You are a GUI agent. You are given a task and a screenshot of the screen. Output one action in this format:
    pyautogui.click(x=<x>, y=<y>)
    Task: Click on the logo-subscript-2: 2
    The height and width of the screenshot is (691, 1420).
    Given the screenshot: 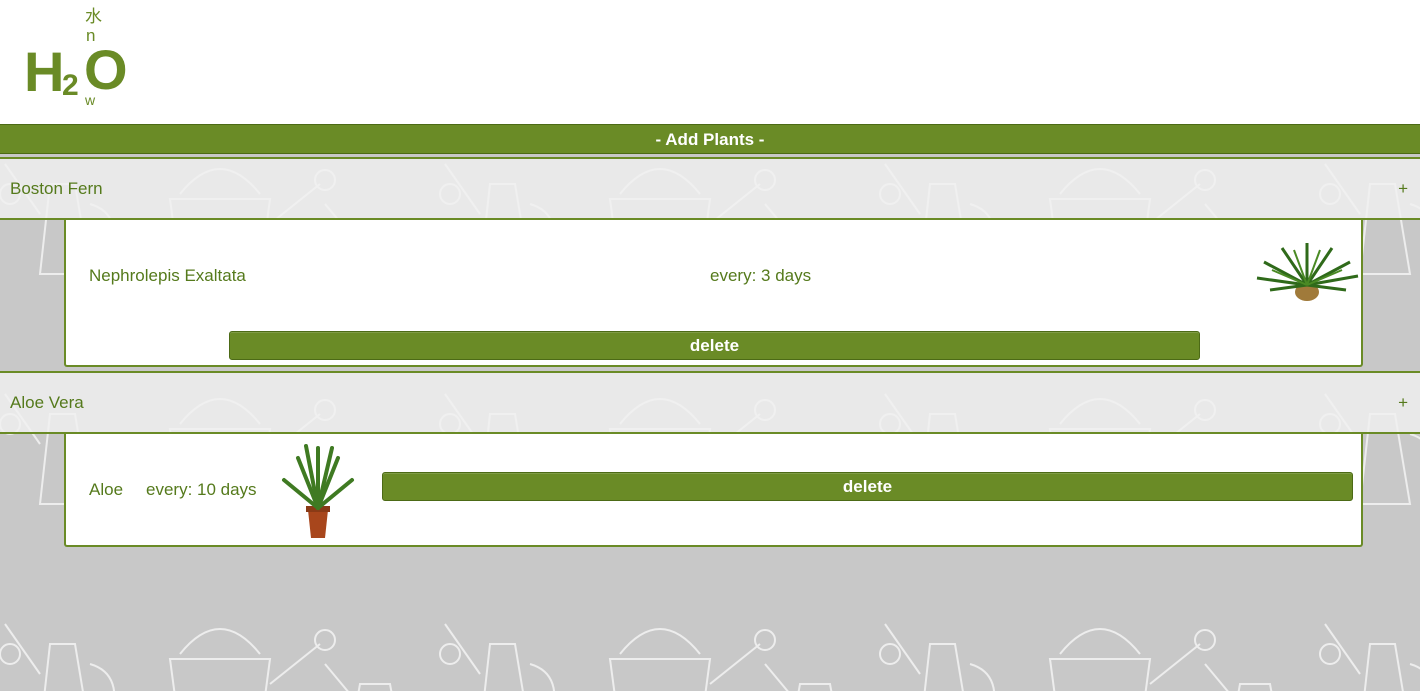 What is the action you would take?
    pyautogui.click(x=70, y=85)
    